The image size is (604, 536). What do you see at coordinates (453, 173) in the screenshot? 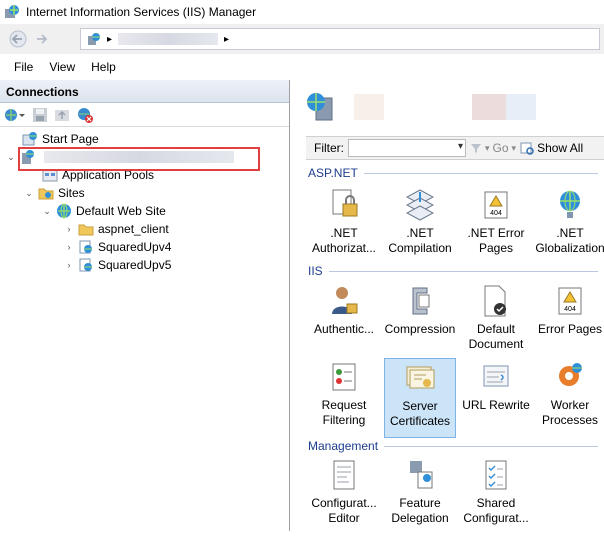
I see `section-aspnet: ASP.NET` at bounding box center [453, 173].